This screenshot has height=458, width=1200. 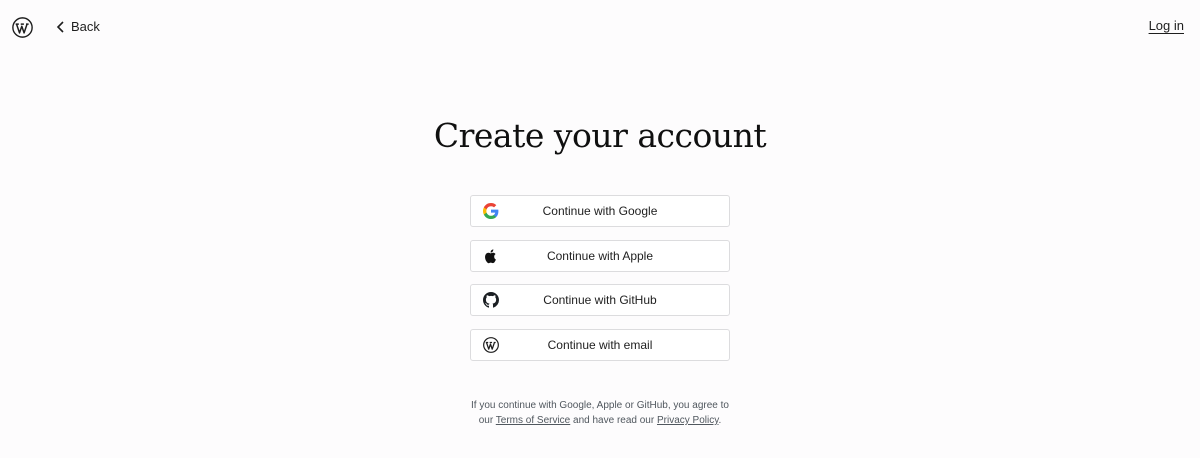 I want to click on continue-with-email-button: Continue with email, so click(x=600, y=344).